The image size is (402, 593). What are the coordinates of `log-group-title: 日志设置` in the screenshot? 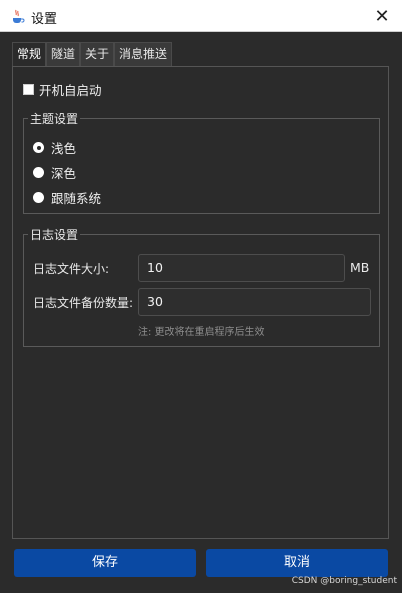 It's located at (54, 234).